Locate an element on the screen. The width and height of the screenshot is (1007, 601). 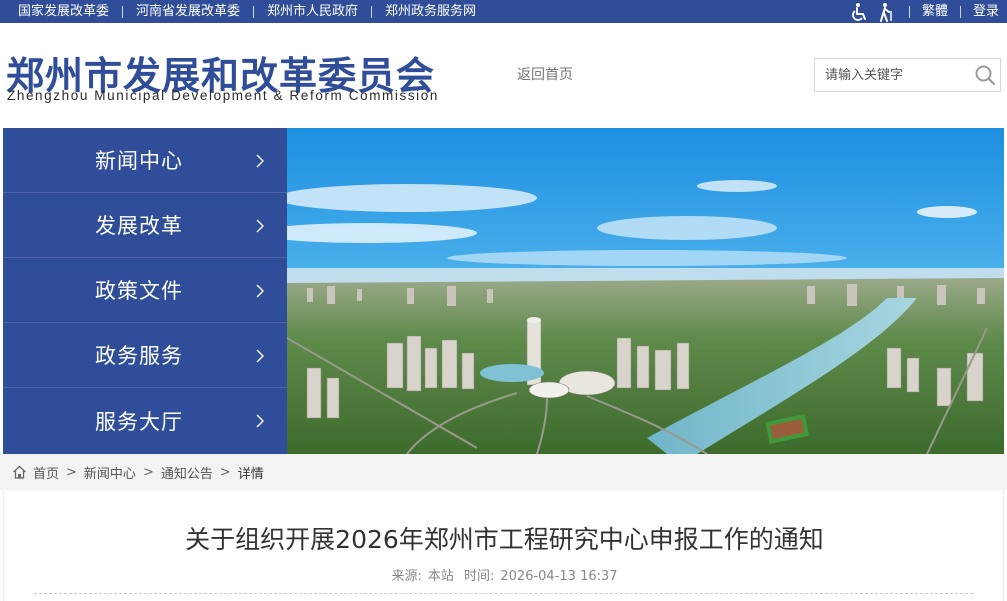
nav-item-development-reform: 发展改革 is located at coordinates (145, 225).